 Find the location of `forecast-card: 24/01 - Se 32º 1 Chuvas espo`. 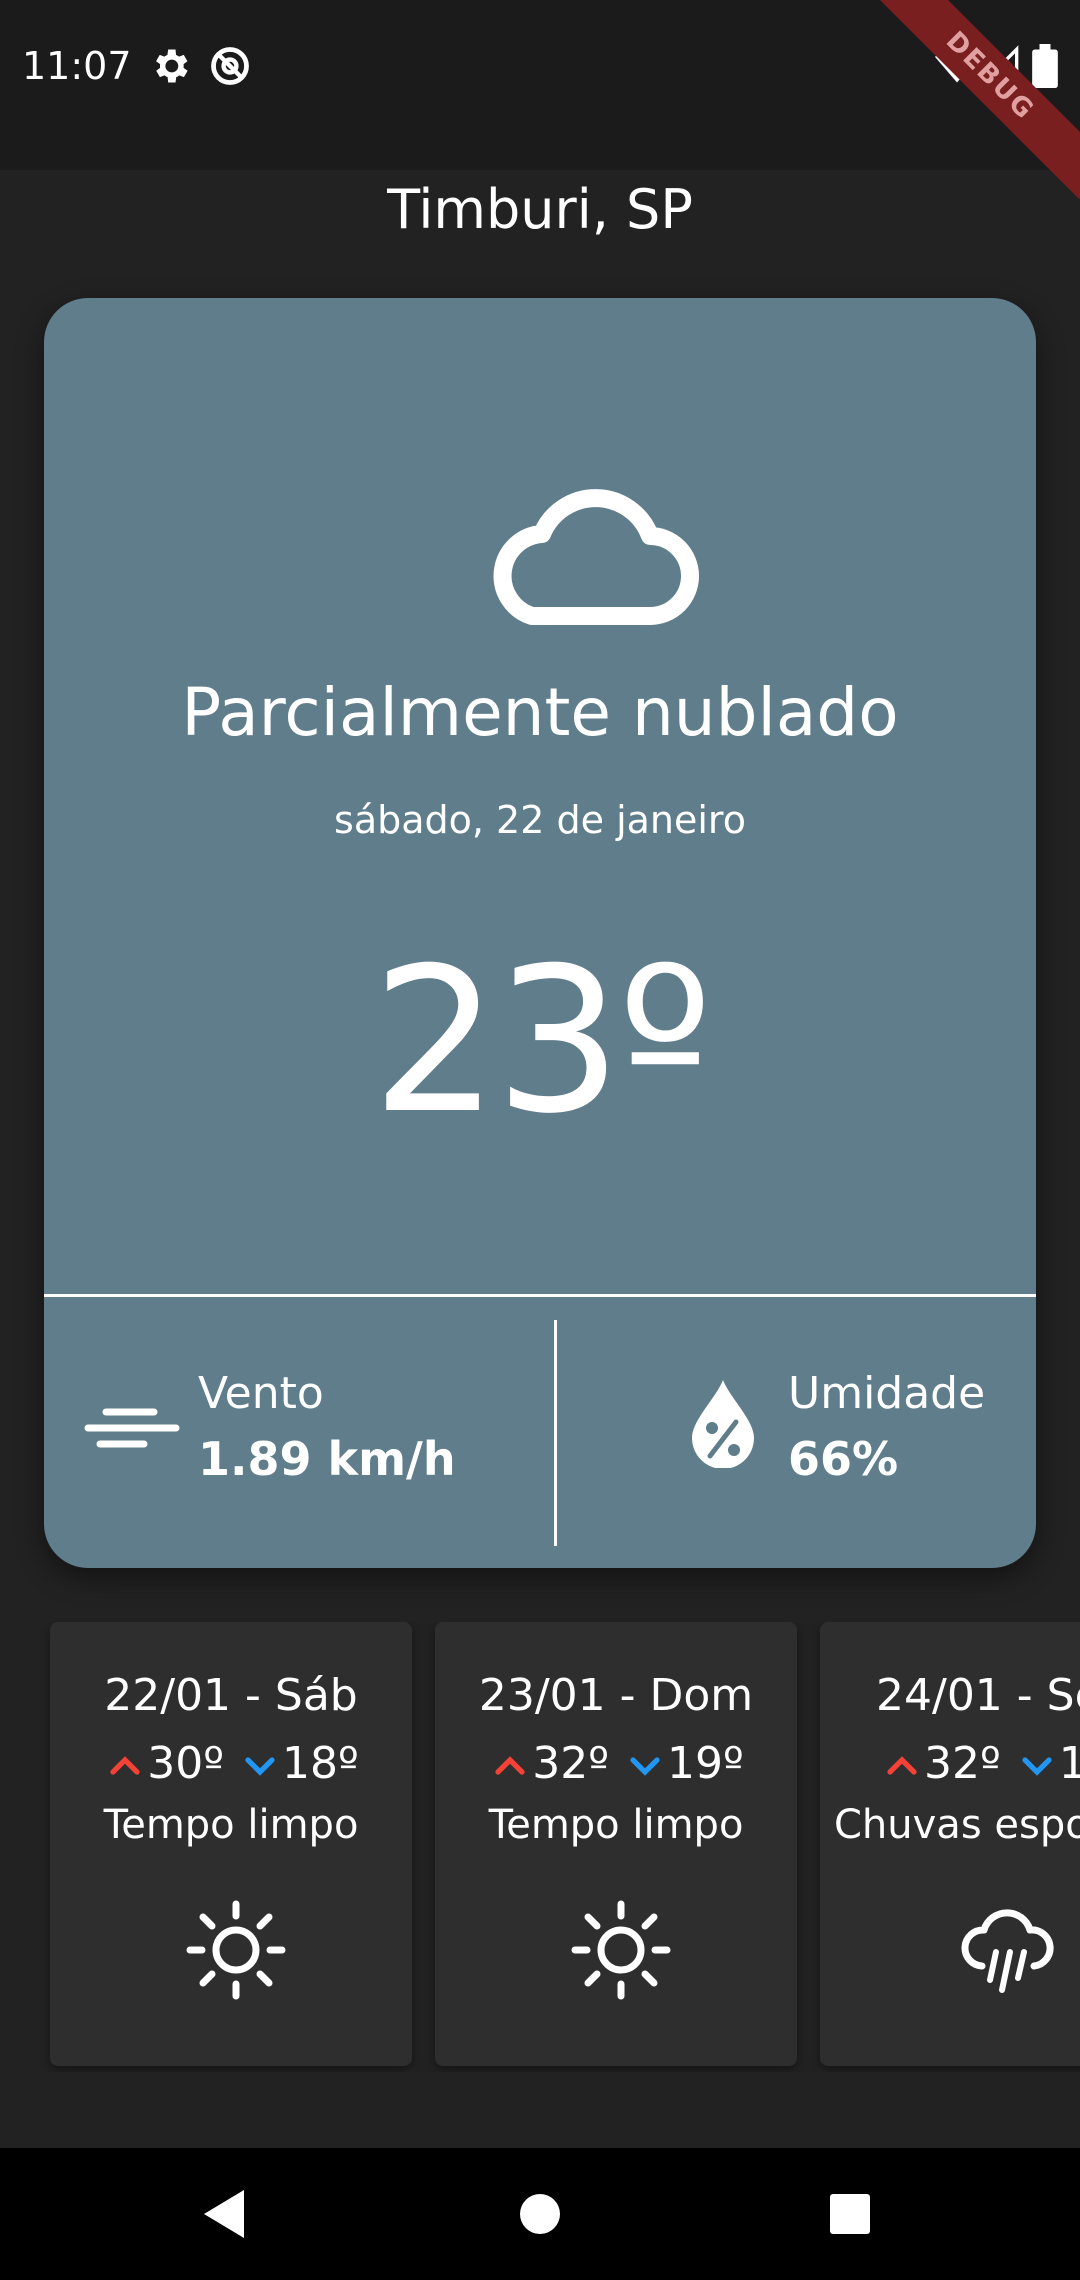

forecast-card: 24/01 - Se 32º 1 Chuvas espo is located at coordinates (950, 1844).